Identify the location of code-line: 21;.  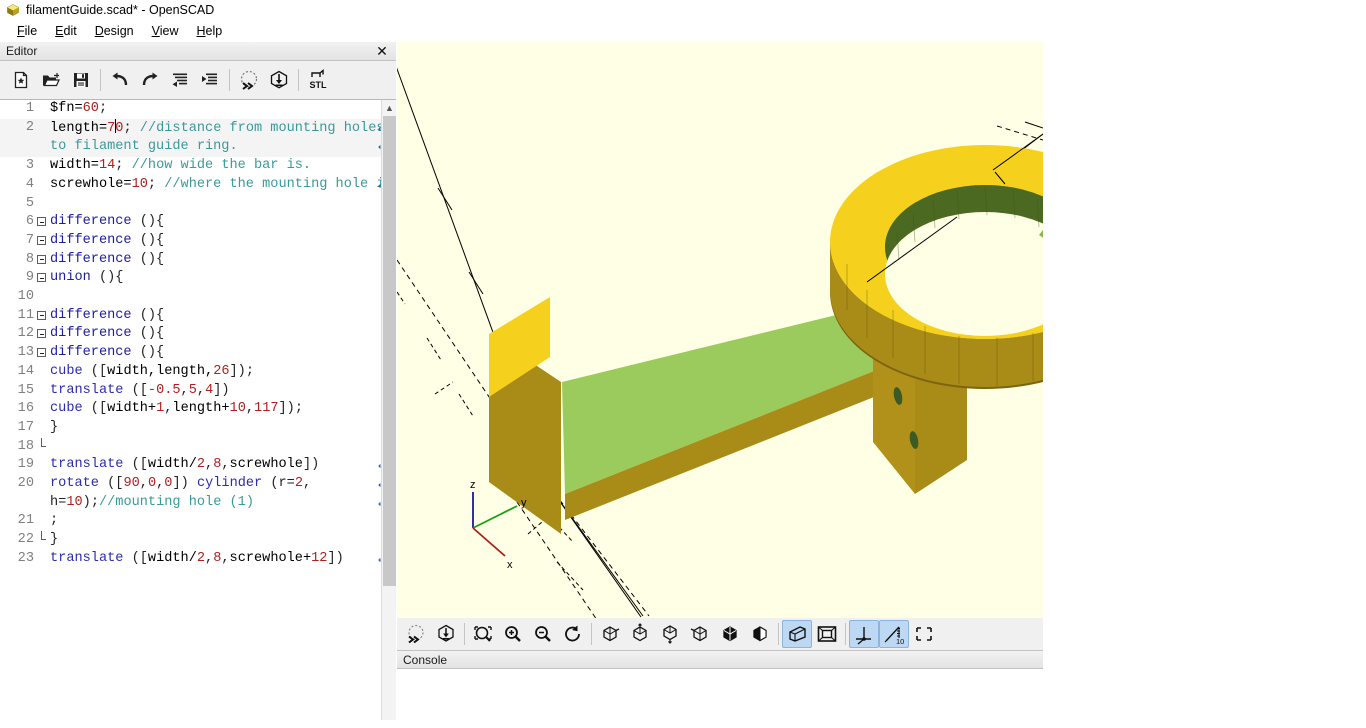
(198, 521).